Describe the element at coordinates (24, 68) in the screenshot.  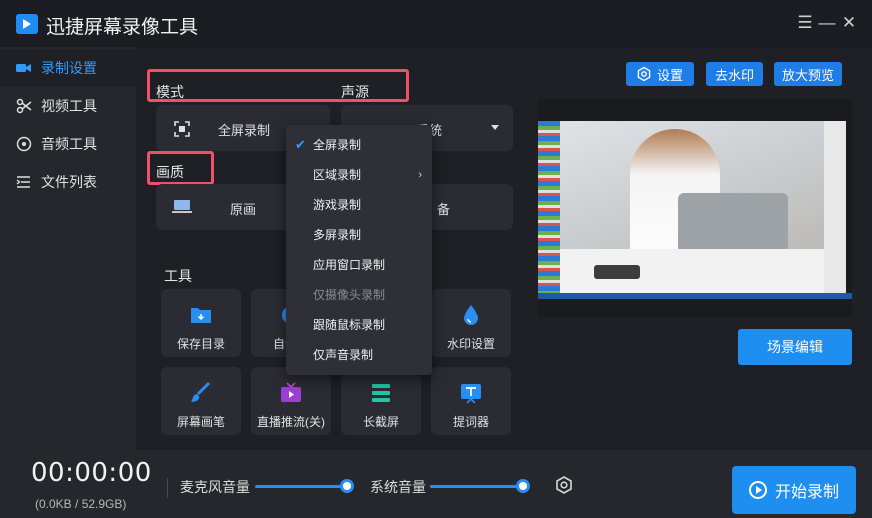
I see `video-camera-icon` at that location.